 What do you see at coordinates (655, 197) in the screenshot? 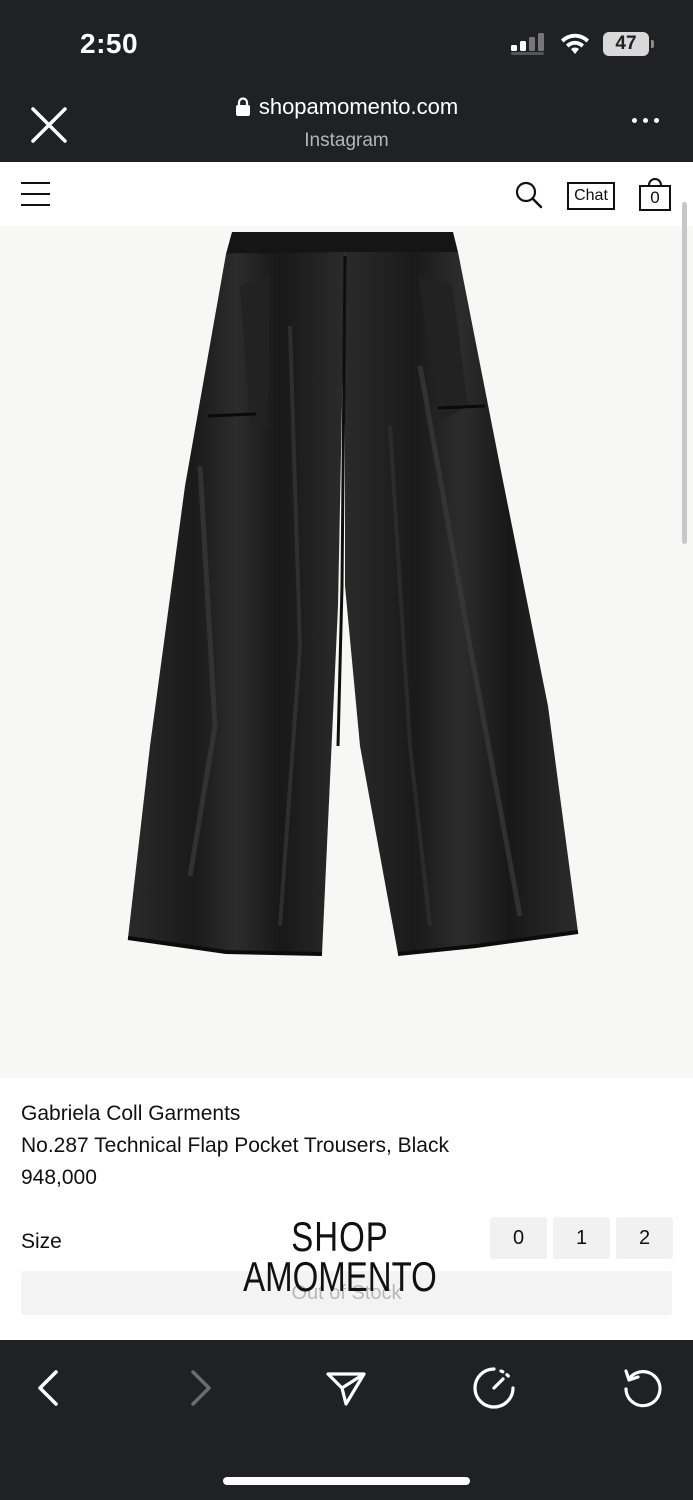
I see `cart-count: 0` at bounding box center [655, 197].